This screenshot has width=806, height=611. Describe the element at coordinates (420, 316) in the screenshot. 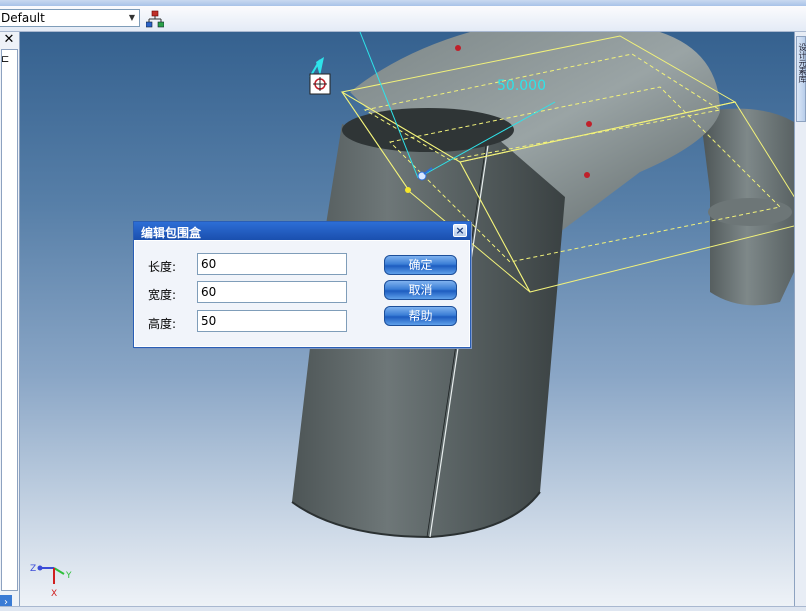

I see `help-button: 帮助` at that location.